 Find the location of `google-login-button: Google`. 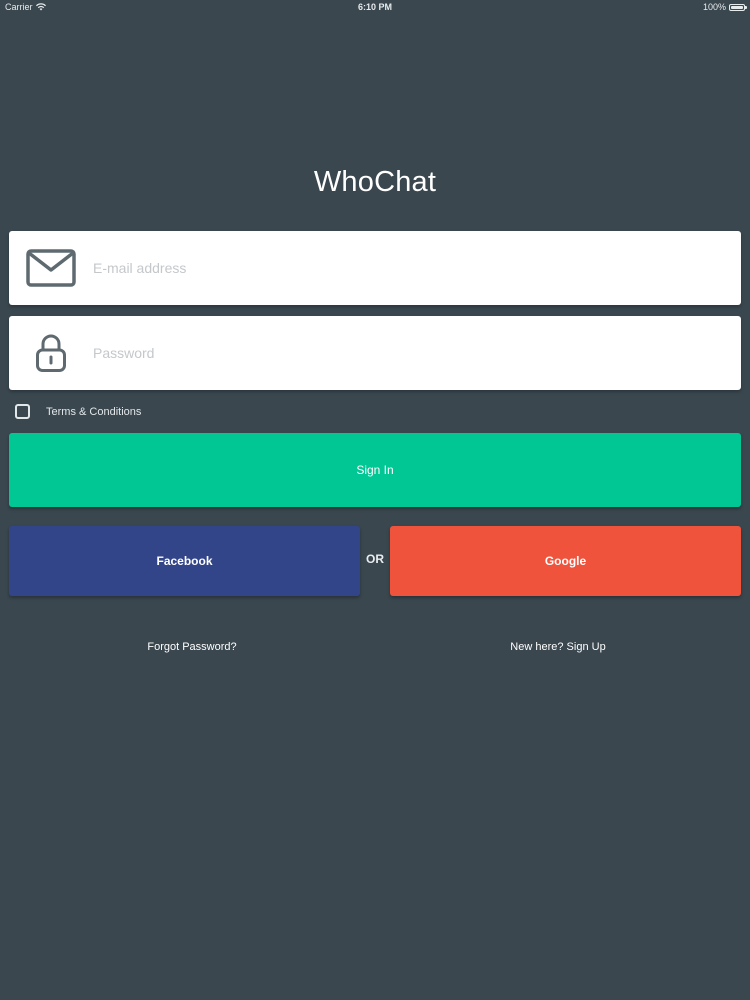

google-login-button: Google is located at coordinates (565, 561).